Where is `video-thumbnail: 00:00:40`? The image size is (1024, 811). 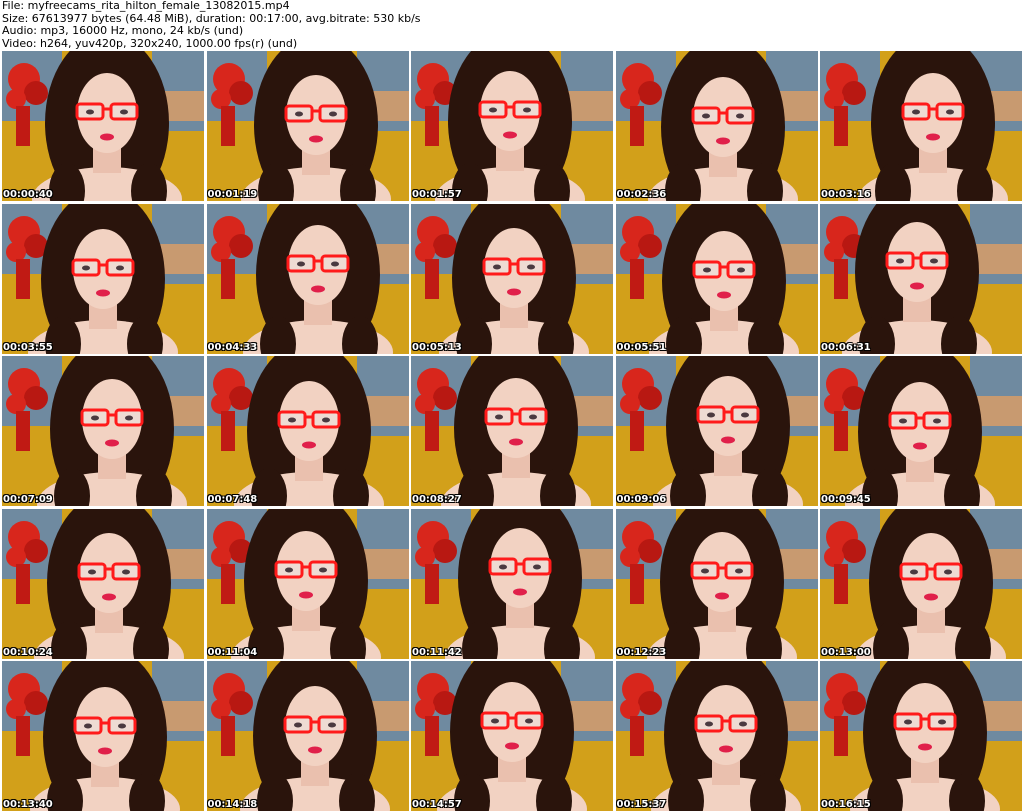
video-thumbnail: 00:00:40 is located at coordinates (103, 126).